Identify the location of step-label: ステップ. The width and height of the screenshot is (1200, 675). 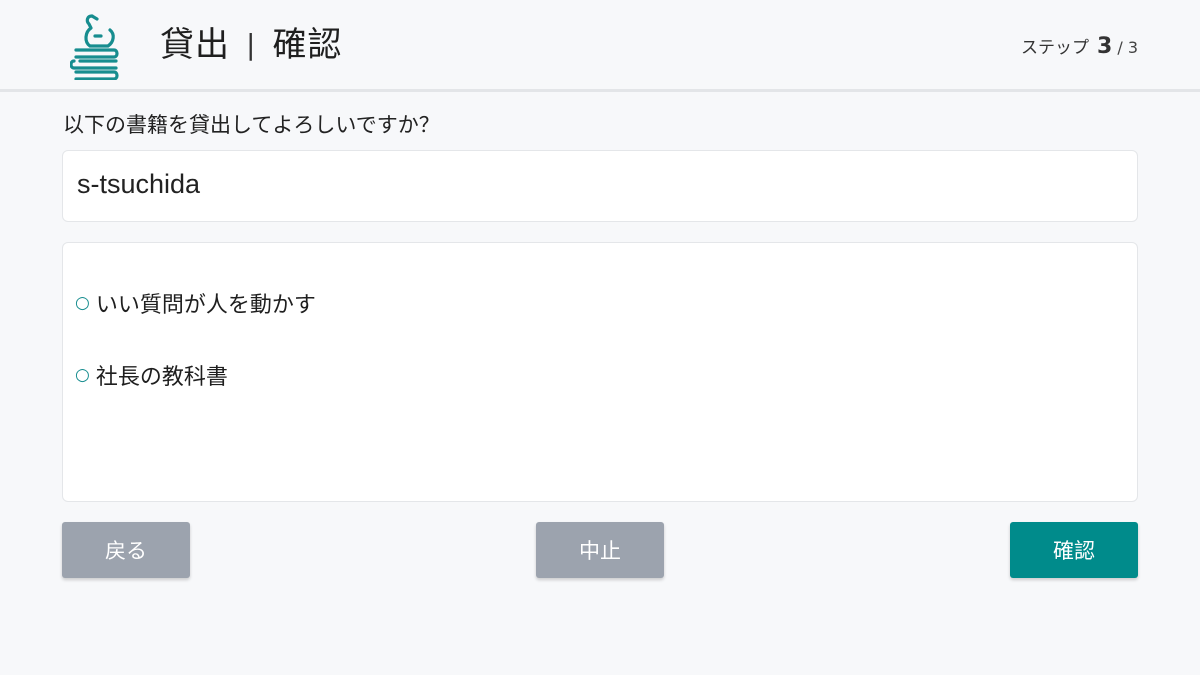
(1055, 48).